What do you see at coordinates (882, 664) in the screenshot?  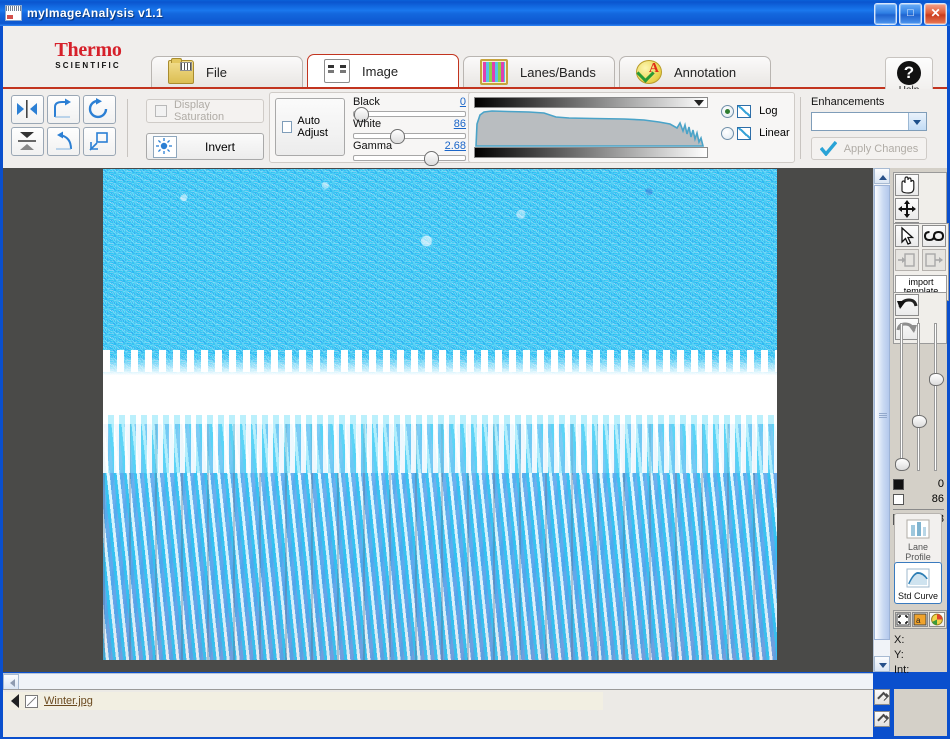 I see `scroll-down-arrow-icon` at bounding box center [882, 664].